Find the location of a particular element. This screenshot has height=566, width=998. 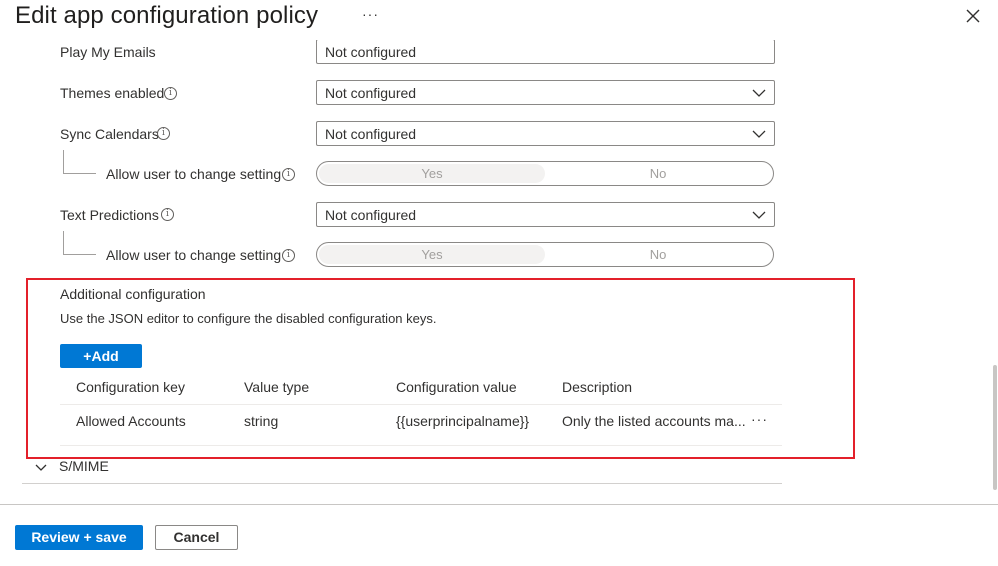

text-predictions-dropdown: Not configured is located at coordinates (545, 214).